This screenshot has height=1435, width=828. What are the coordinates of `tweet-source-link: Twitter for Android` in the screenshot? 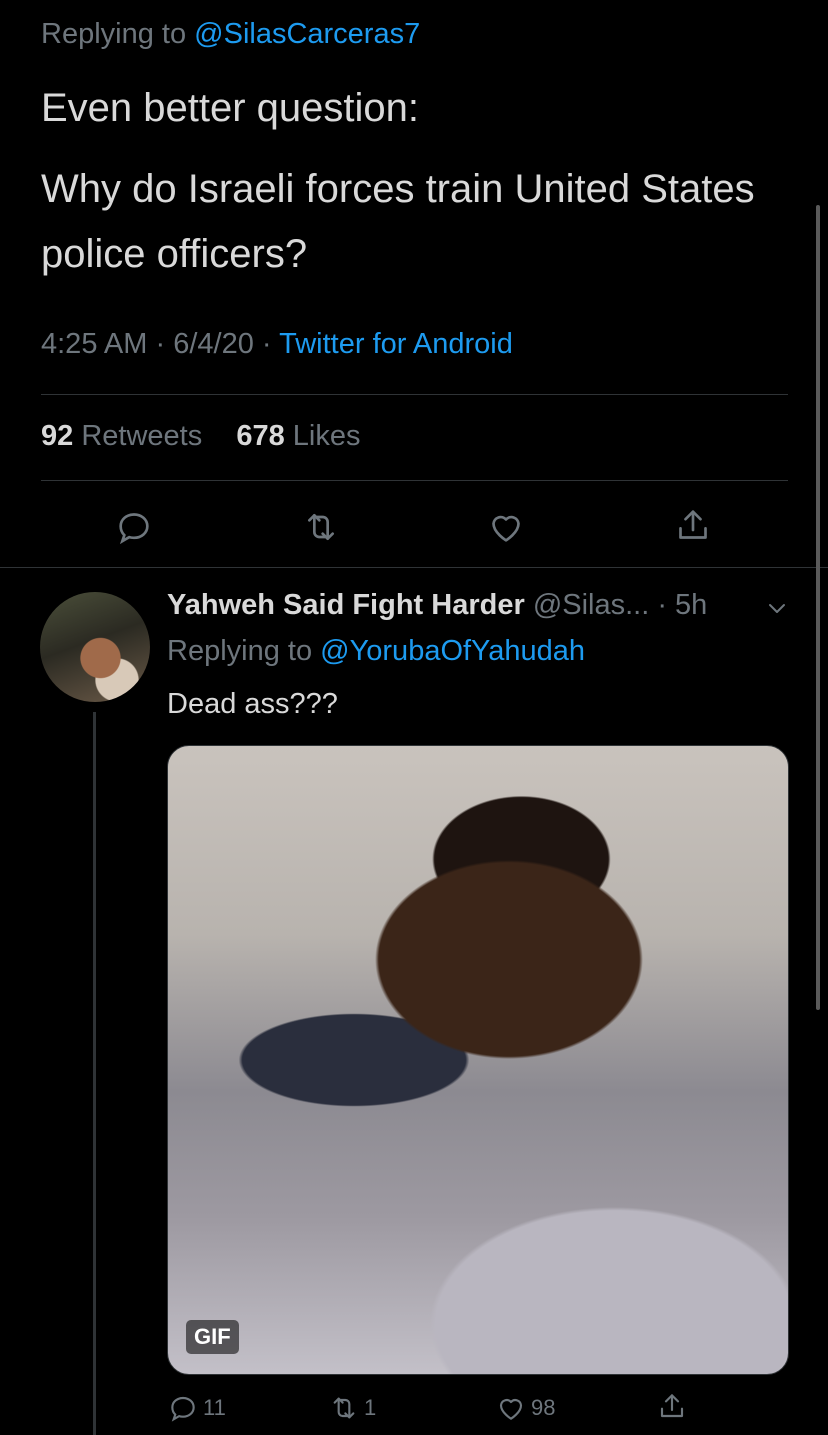 It's located at (396, 344).